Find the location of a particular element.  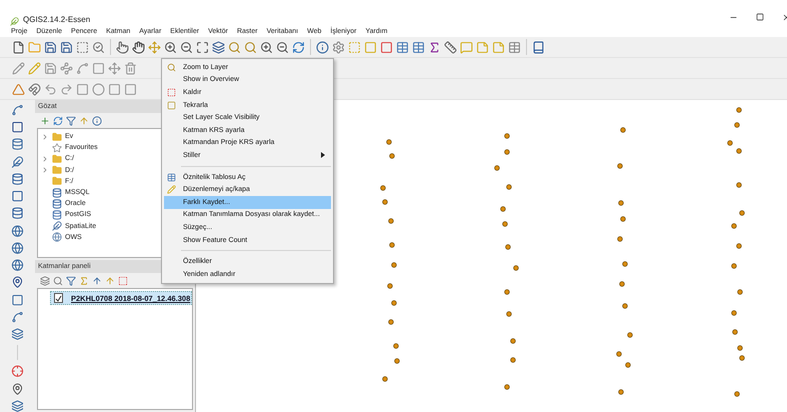

trash-icon is located at coordinates (130, 68).